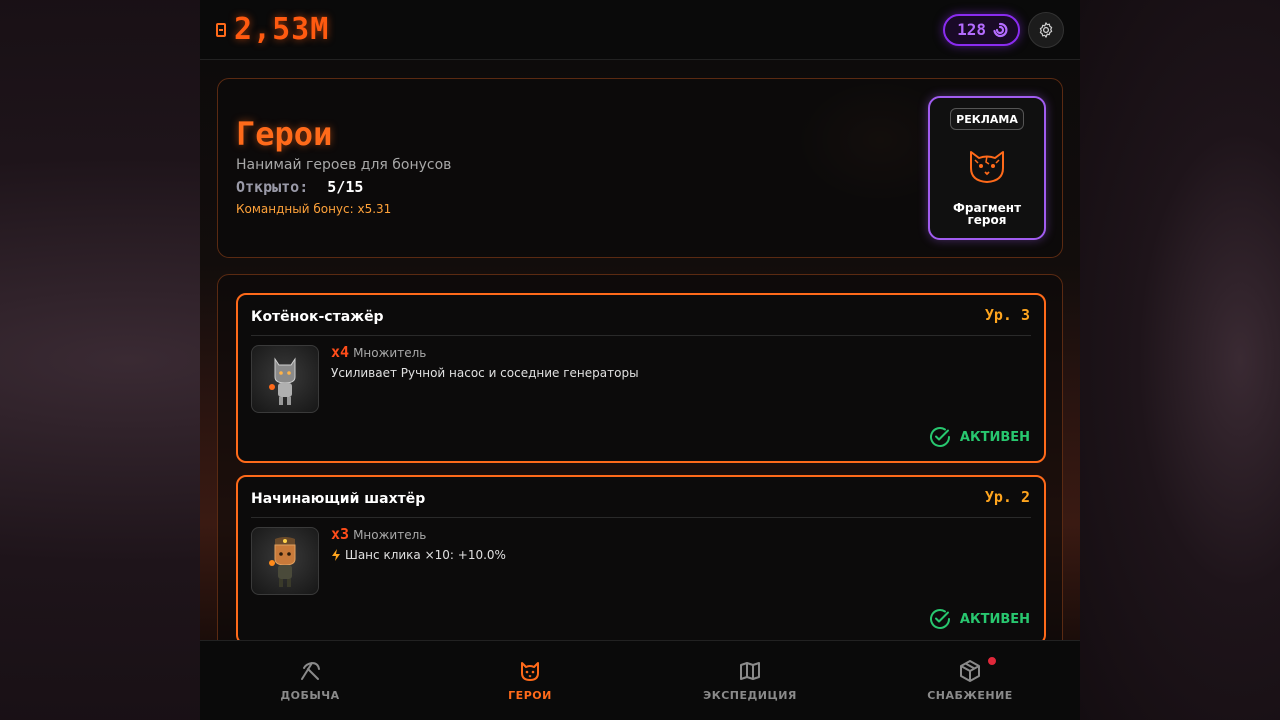  What do you see at coordinates (1000, 29) in the screenshot?
I see `spiral-icon` at bounding box center [1000, 29].